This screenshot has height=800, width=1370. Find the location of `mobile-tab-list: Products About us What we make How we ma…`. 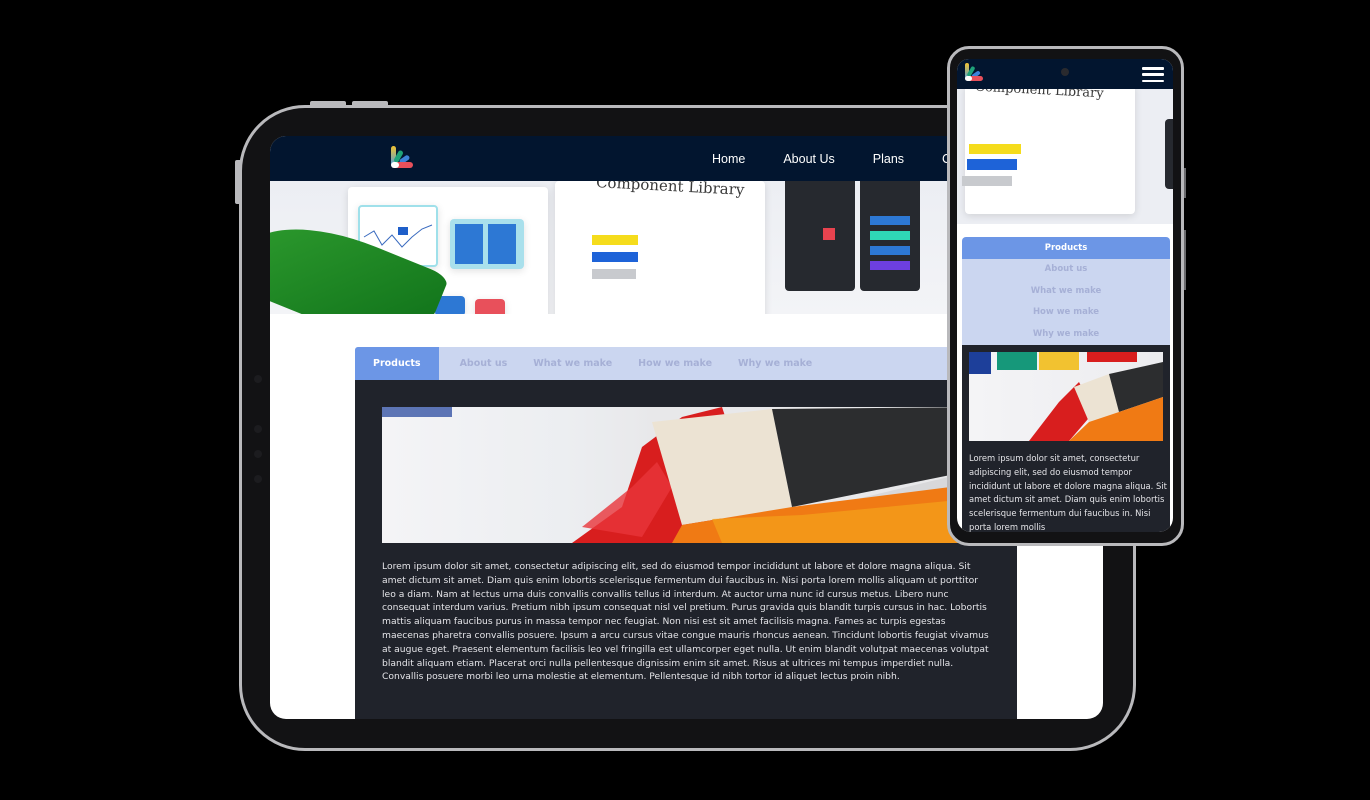

mobile-tab-list: Products About us What we make How we ma… is located at coordinates (1066, 291).